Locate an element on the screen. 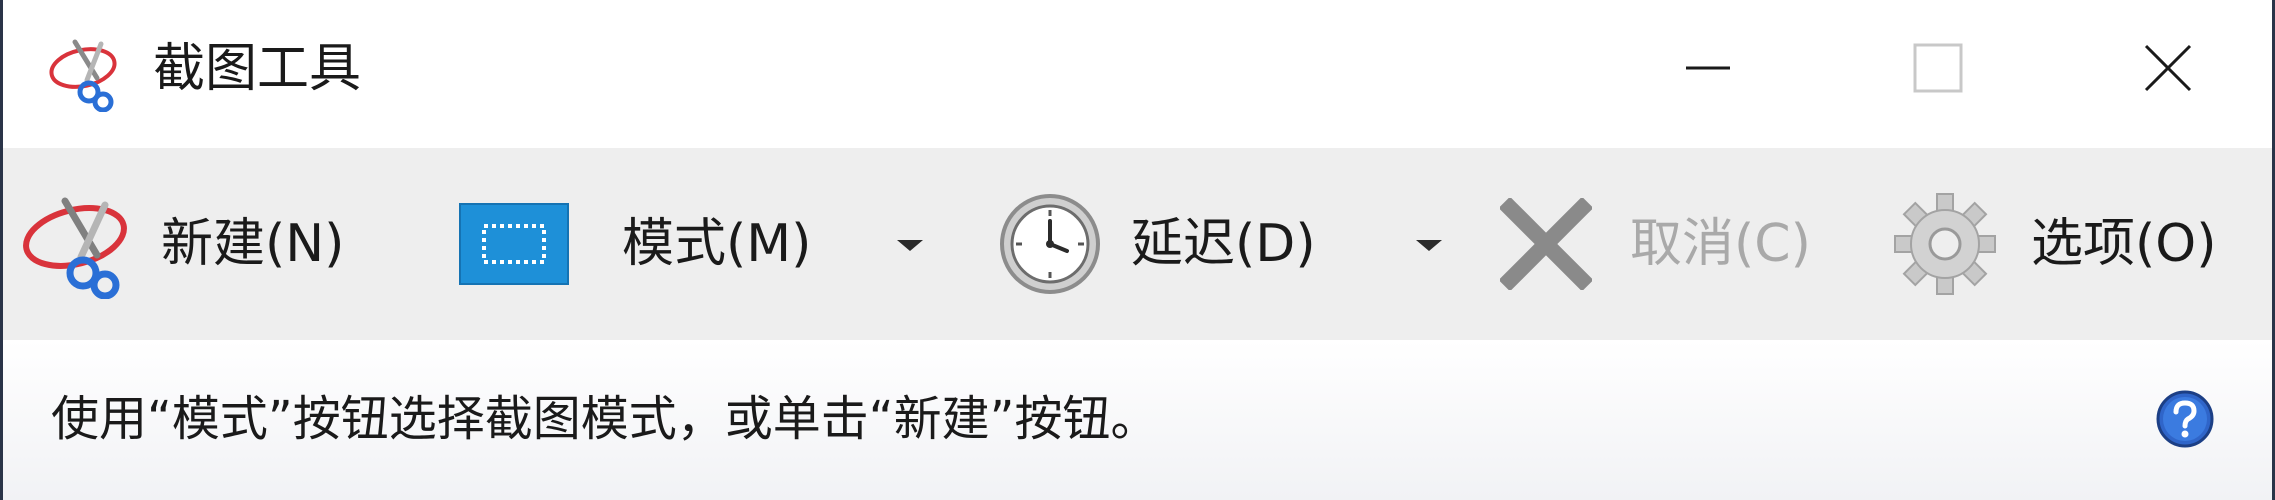  cancel-button: 取消(C) is located at coordinates (1655, 244).